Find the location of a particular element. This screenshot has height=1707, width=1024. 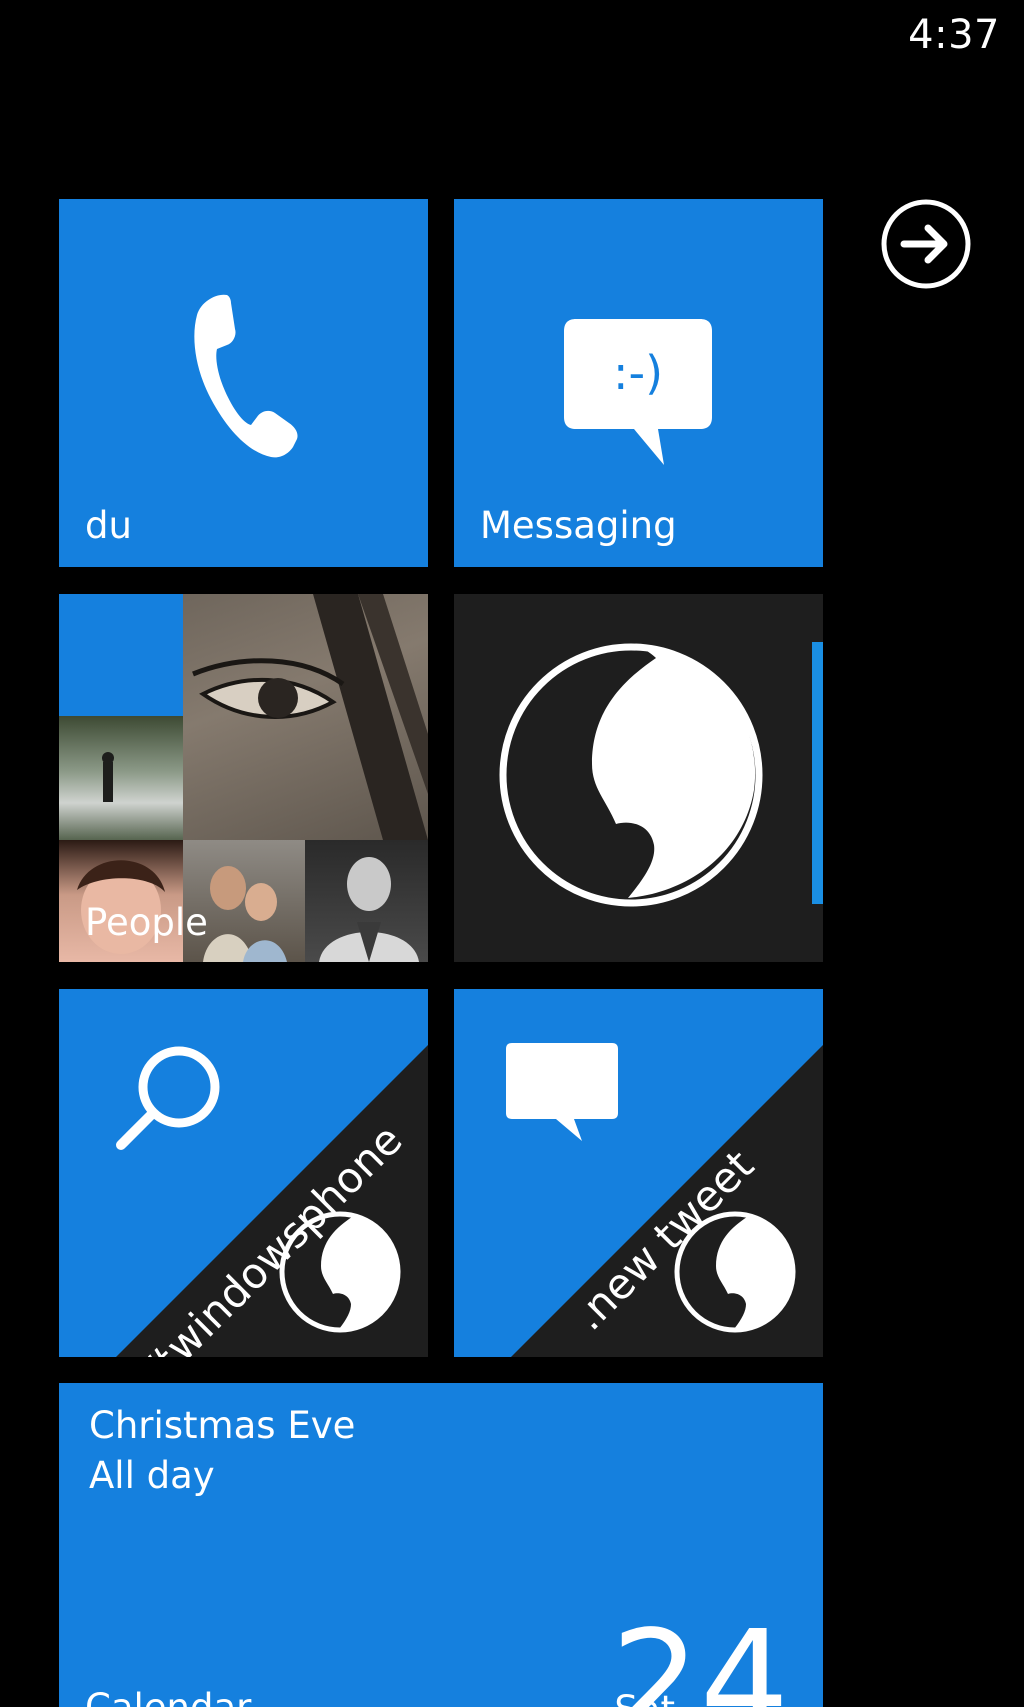

phone-icon is located at coordinates (246, 376).